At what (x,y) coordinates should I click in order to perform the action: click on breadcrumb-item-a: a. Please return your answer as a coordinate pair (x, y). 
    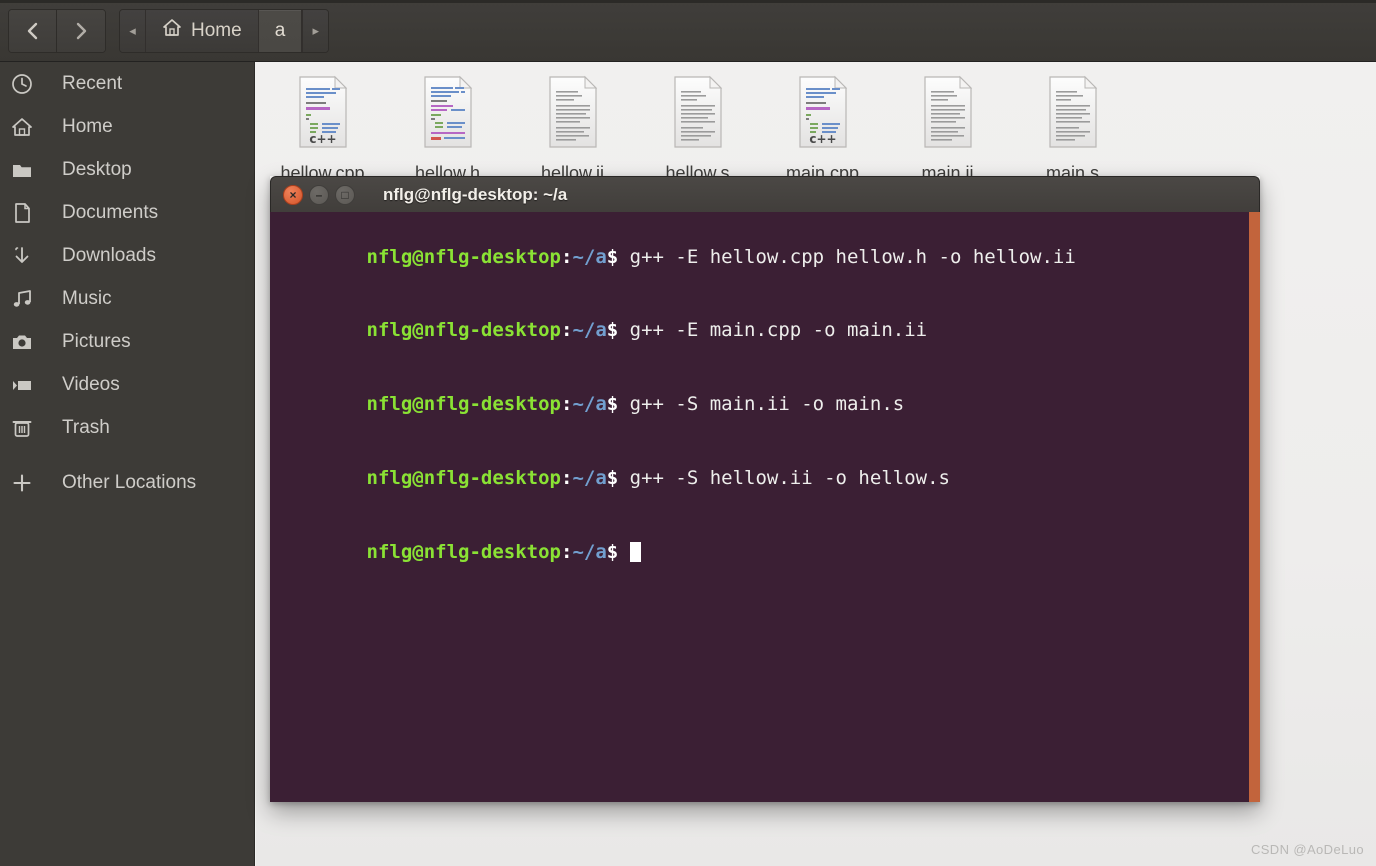
    Looking at the image, I should click on (280, 30).